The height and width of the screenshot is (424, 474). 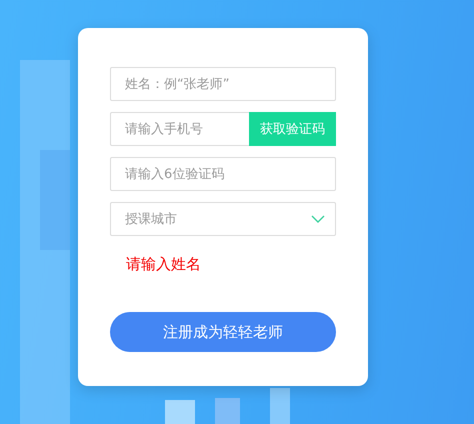 I want to click on chevron-down-icon, so click(x=318, y=219).